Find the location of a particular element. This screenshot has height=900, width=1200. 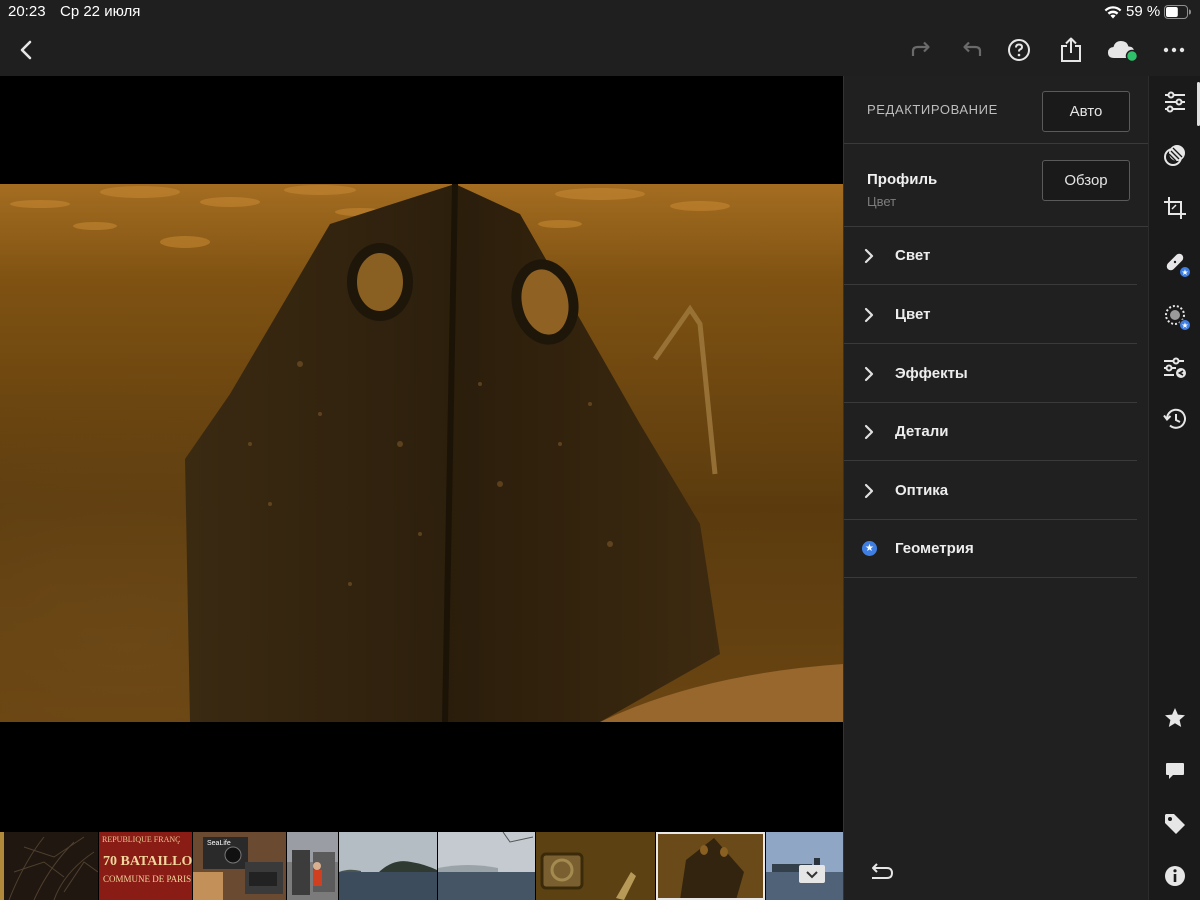

profile-section: Профиль Цвет Обзор is located at coordinates (996, 185).